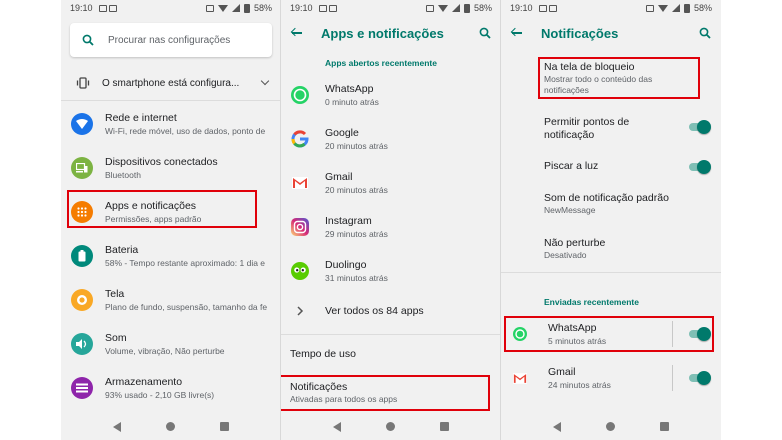 The image size is (782, 440). What do you see at coordinates (323, 354) in the screenshot?
I see `screen-time-item: Tempo de uso` at bounding box center [323, 354].